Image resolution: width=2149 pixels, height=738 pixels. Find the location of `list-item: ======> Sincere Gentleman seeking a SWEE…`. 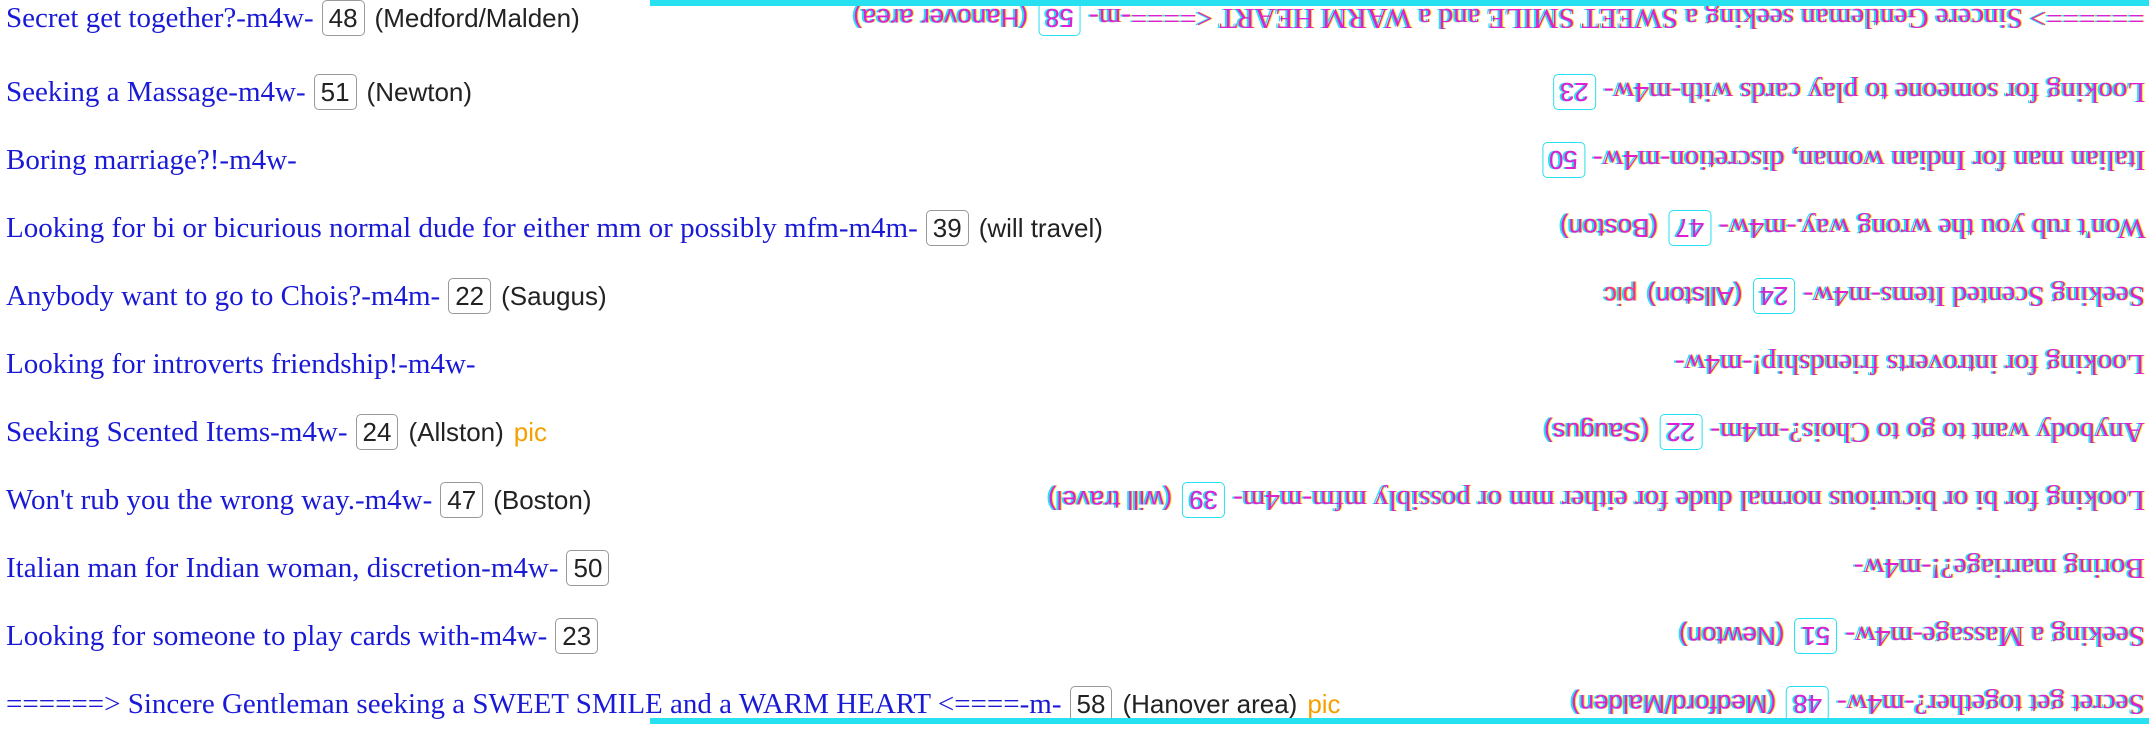

list-item: ======> Sincere Gentleman seeking a SWEE… is located at coordinates (1077, 704).